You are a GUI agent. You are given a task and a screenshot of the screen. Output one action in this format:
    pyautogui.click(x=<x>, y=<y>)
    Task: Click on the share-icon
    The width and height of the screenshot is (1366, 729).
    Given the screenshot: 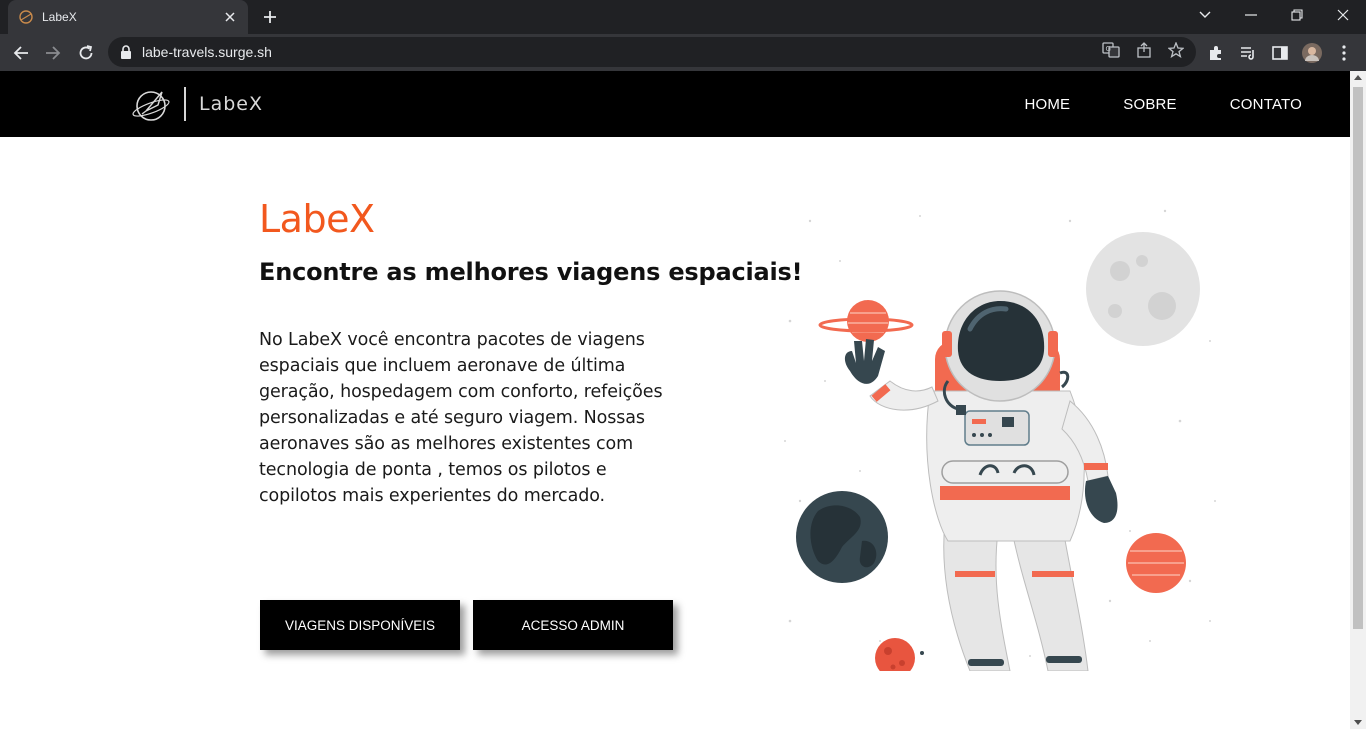 What is the action you would take?
    pyautogui.click(x=1144, y=50)
    